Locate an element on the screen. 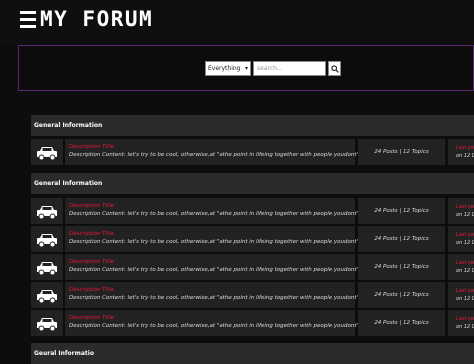 Image resolution: width=474 pixels, height=364 pixels. search-scope-value: Everything is located at coordinates (224, 68).